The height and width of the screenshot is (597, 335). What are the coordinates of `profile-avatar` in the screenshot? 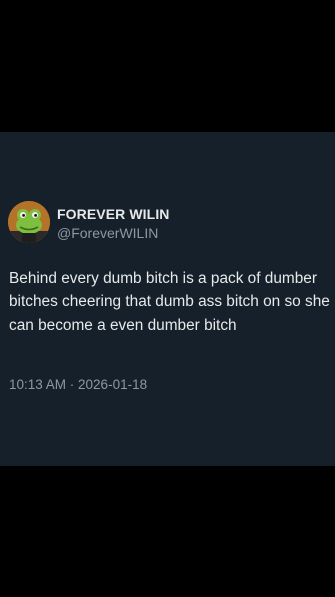 It's located at (29, 222).